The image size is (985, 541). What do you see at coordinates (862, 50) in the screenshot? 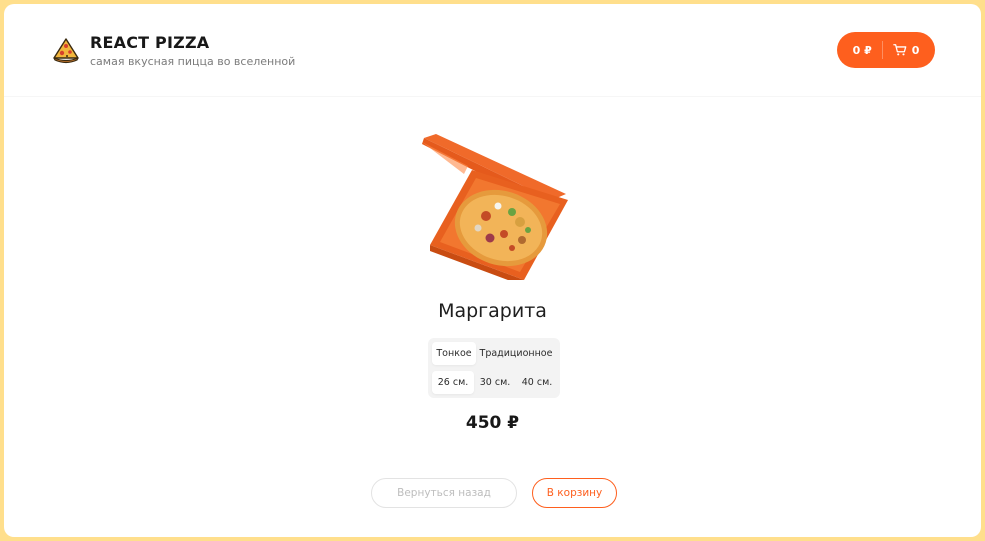
I see `cart-total-price: 0 ₽` at bounding box center [862, 50].